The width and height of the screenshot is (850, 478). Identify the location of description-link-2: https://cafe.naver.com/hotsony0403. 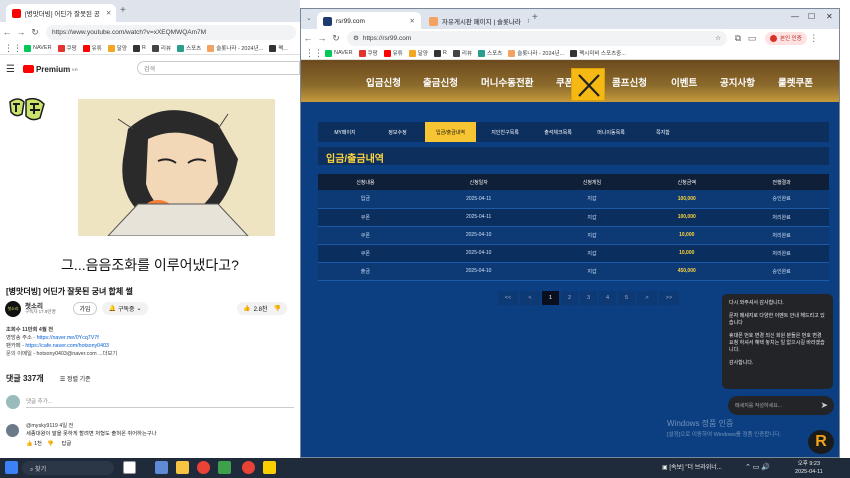
(67, 346).